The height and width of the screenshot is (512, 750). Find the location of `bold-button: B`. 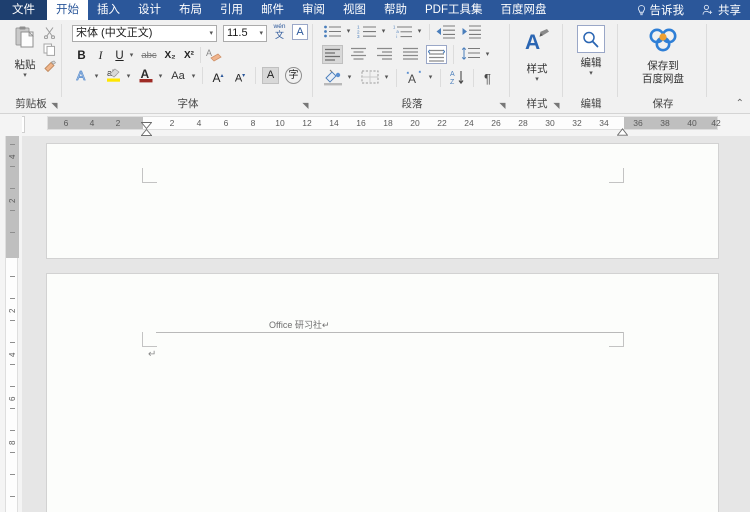

bold-button: B is located at coordinates (81, 56).